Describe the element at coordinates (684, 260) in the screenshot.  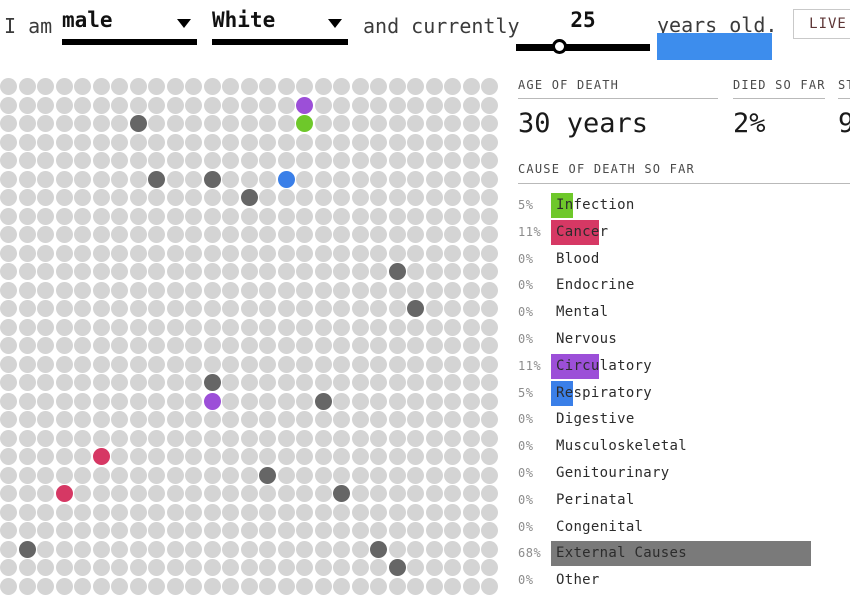
I see `cause-row: 0% Blood` at that location.